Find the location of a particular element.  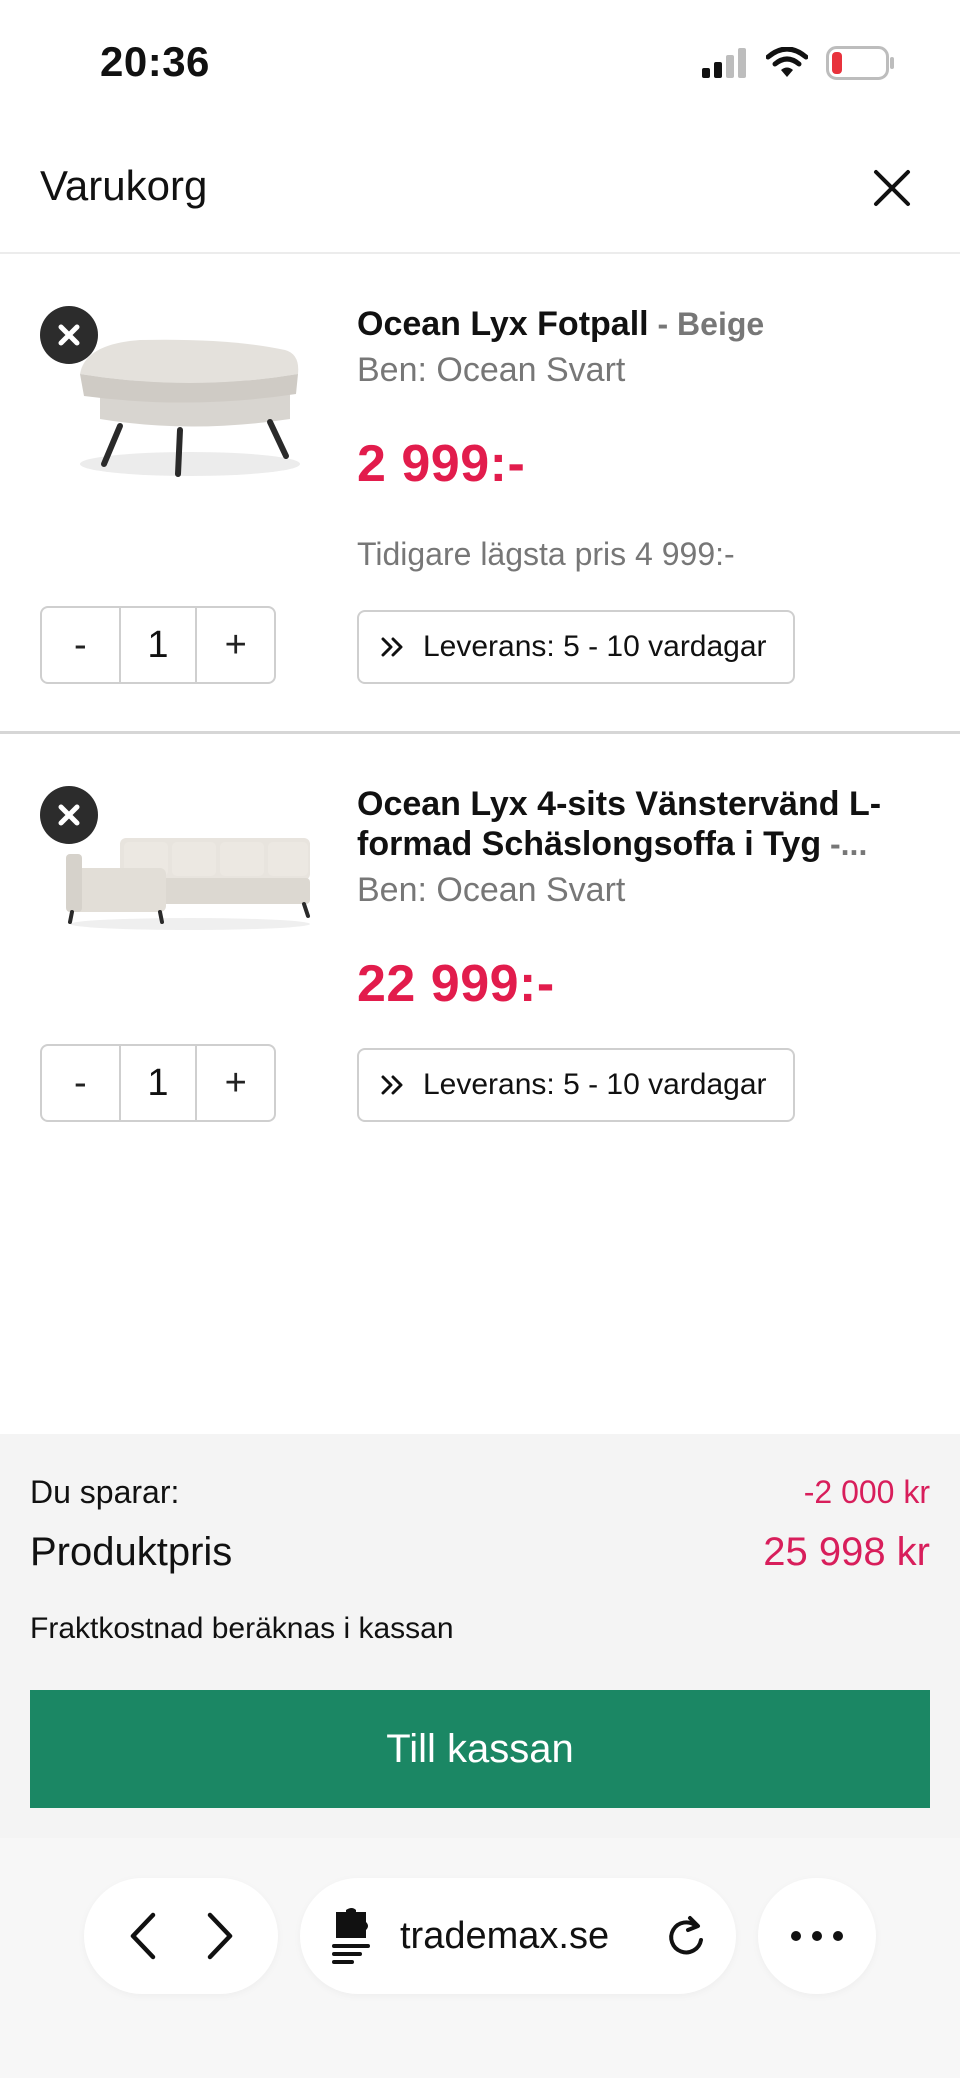

status-icons is located at coordinates (799, 65).